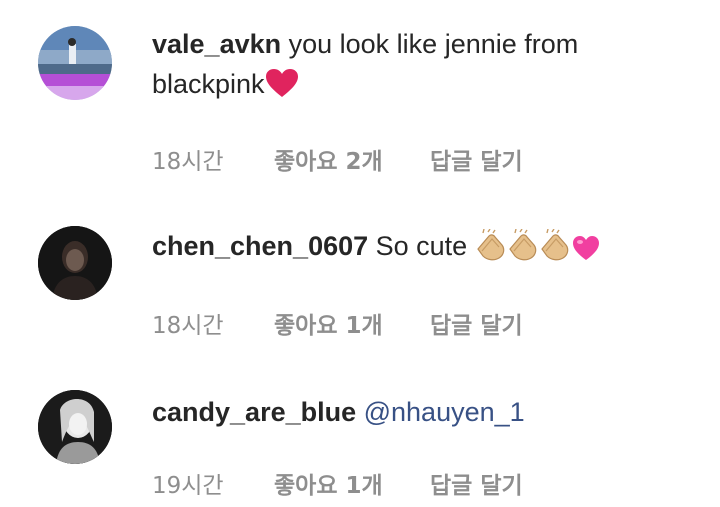 Image resolution: width=720 pixels, height=507 pixels. What do you see at coordinates (208, 84) in the screenshot?
I see `comment-body-continued: blackpink` at bounding box center [208, 84].